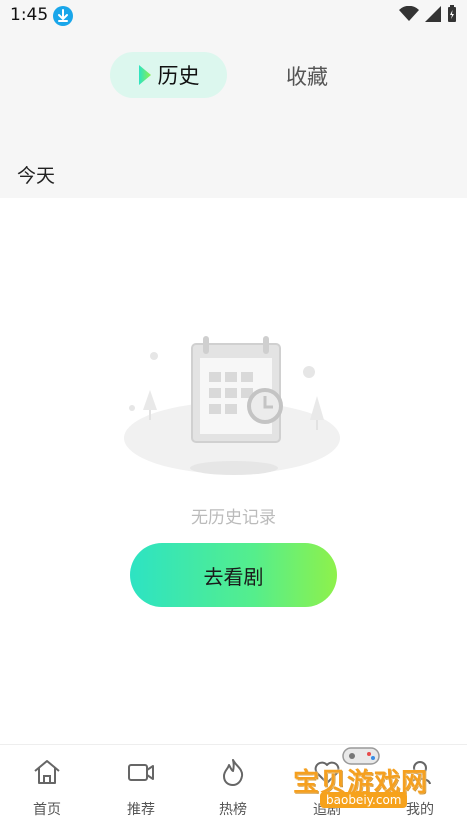 Image resolution: width=467 pixels, height=831 pixels. I want to click on video-icon, so click(141, 772).